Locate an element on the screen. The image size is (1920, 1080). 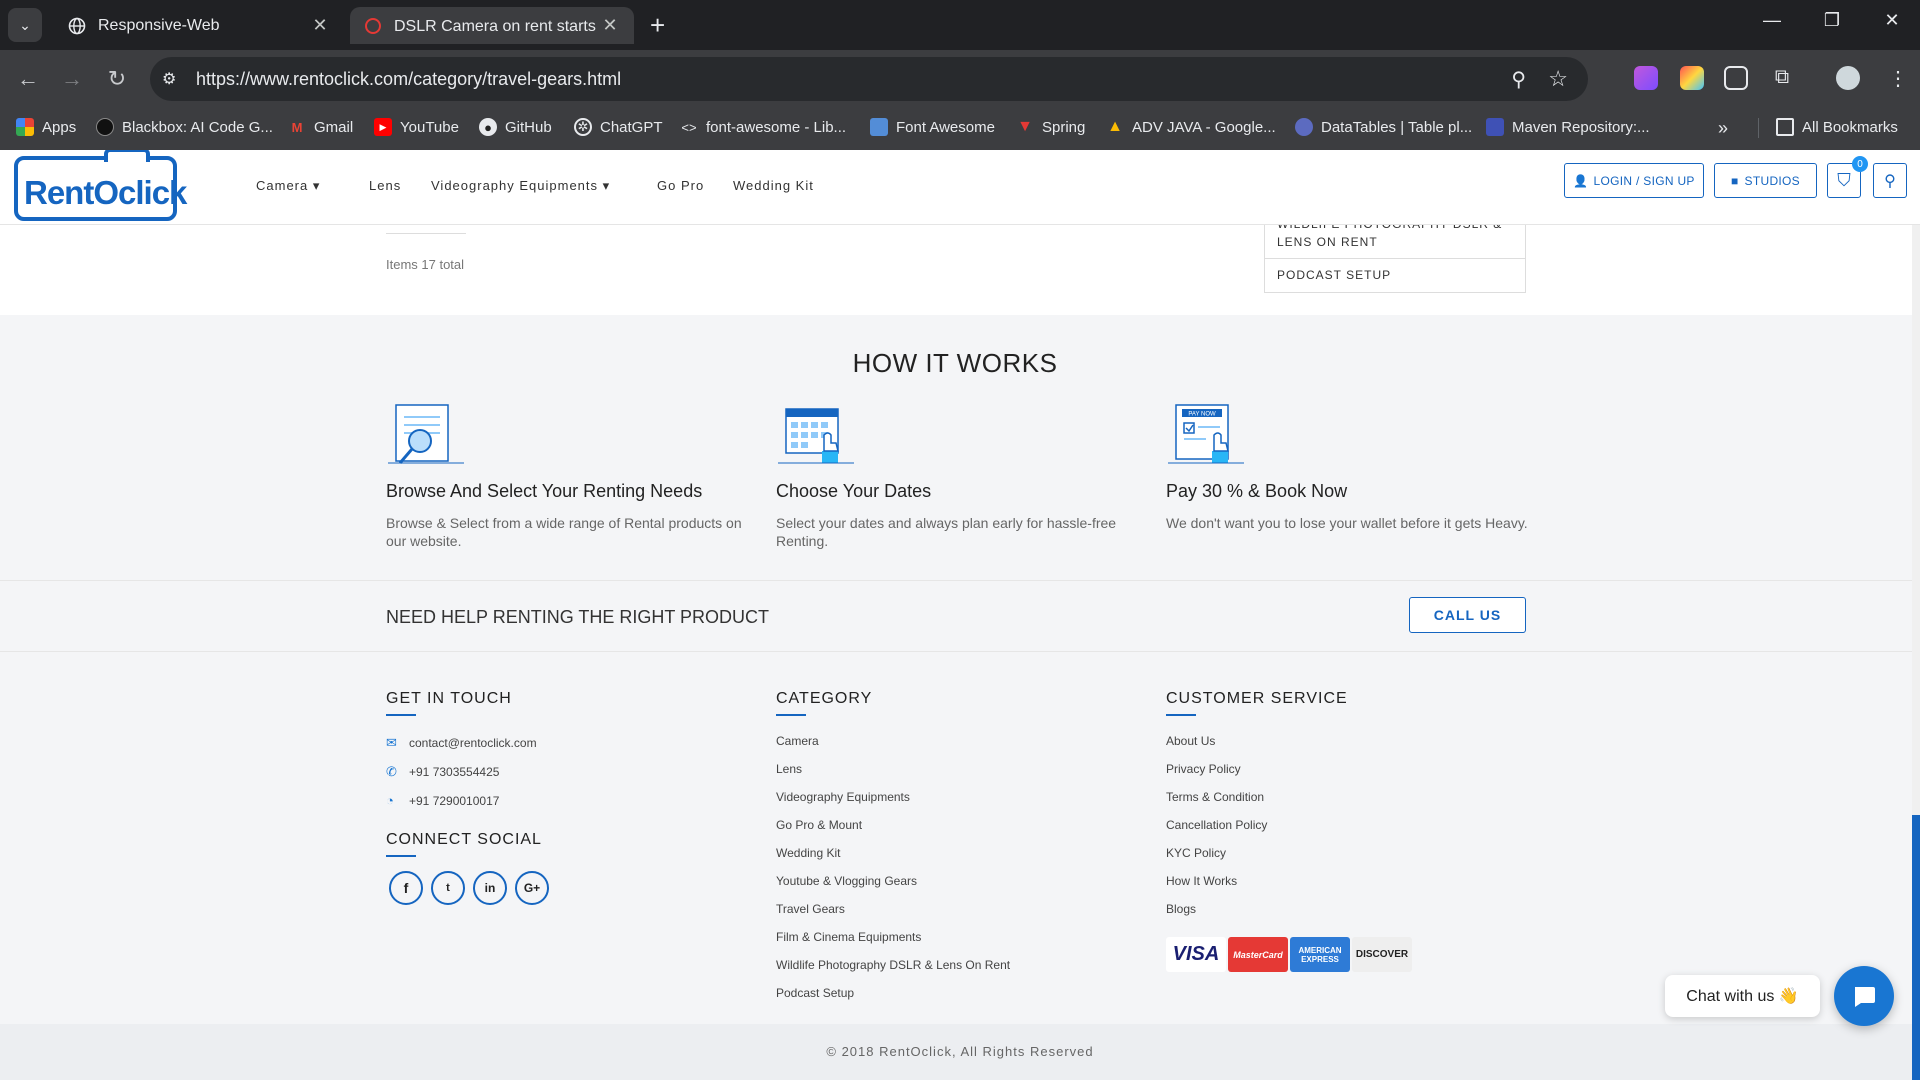
bookmark-gmail: M Gmail is located at coordinates (321, 127).